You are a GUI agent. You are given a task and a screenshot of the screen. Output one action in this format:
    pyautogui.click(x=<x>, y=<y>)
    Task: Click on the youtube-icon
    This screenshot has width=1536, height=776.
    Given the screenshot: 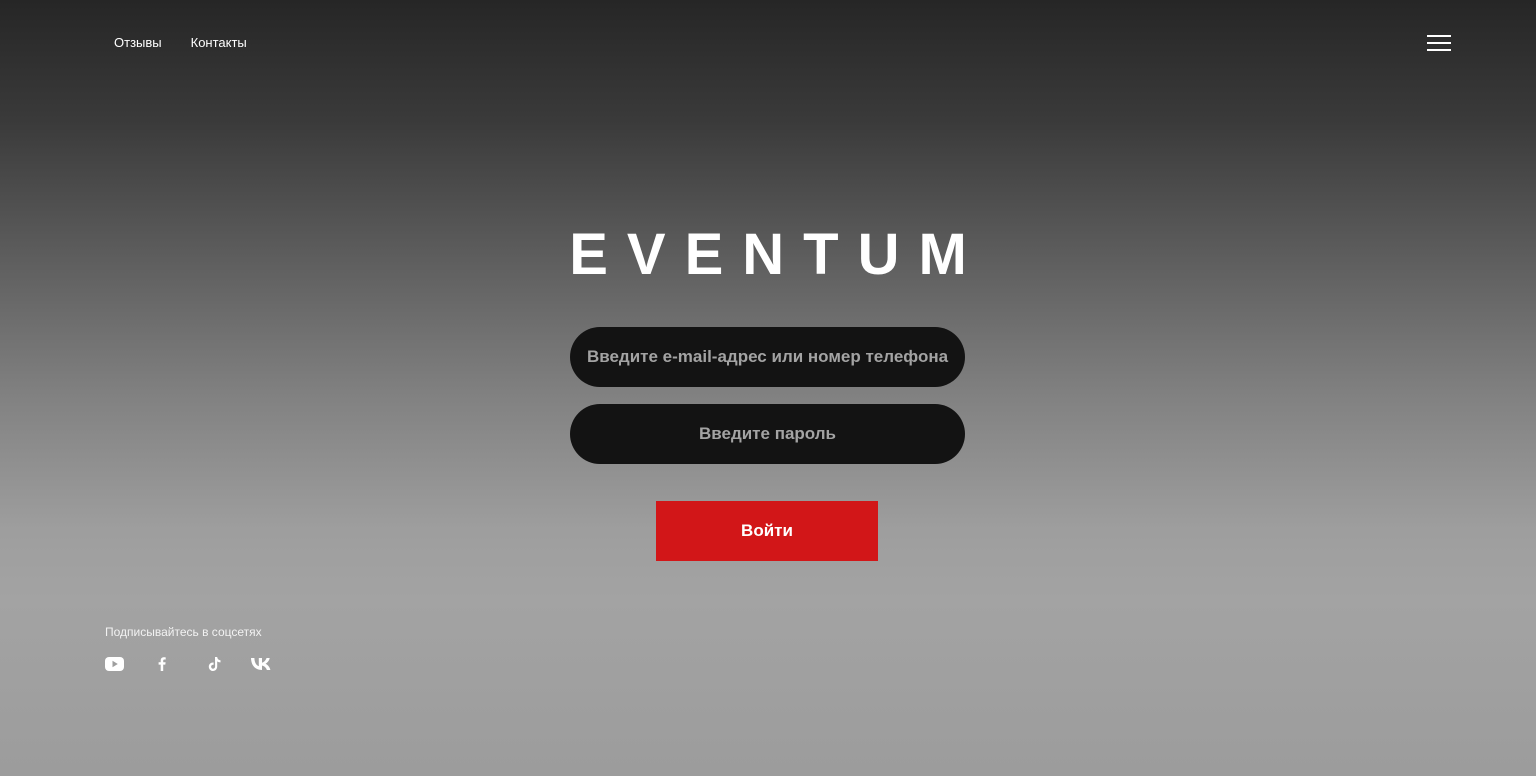 What is the action you would take?
    pyautogui.click(x=114, y=664)
    